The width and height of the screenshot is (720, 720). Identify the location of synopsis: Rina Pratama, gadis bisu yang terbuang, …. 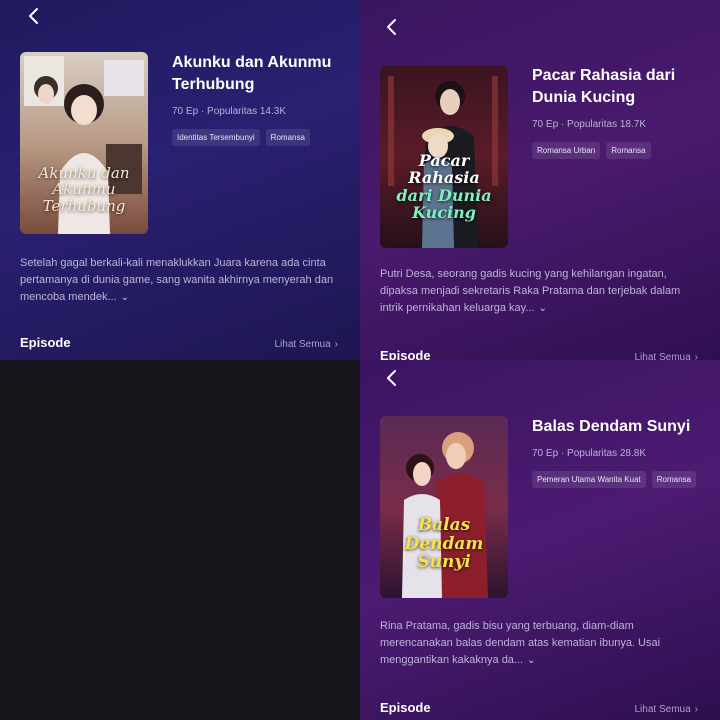
(541, 643).